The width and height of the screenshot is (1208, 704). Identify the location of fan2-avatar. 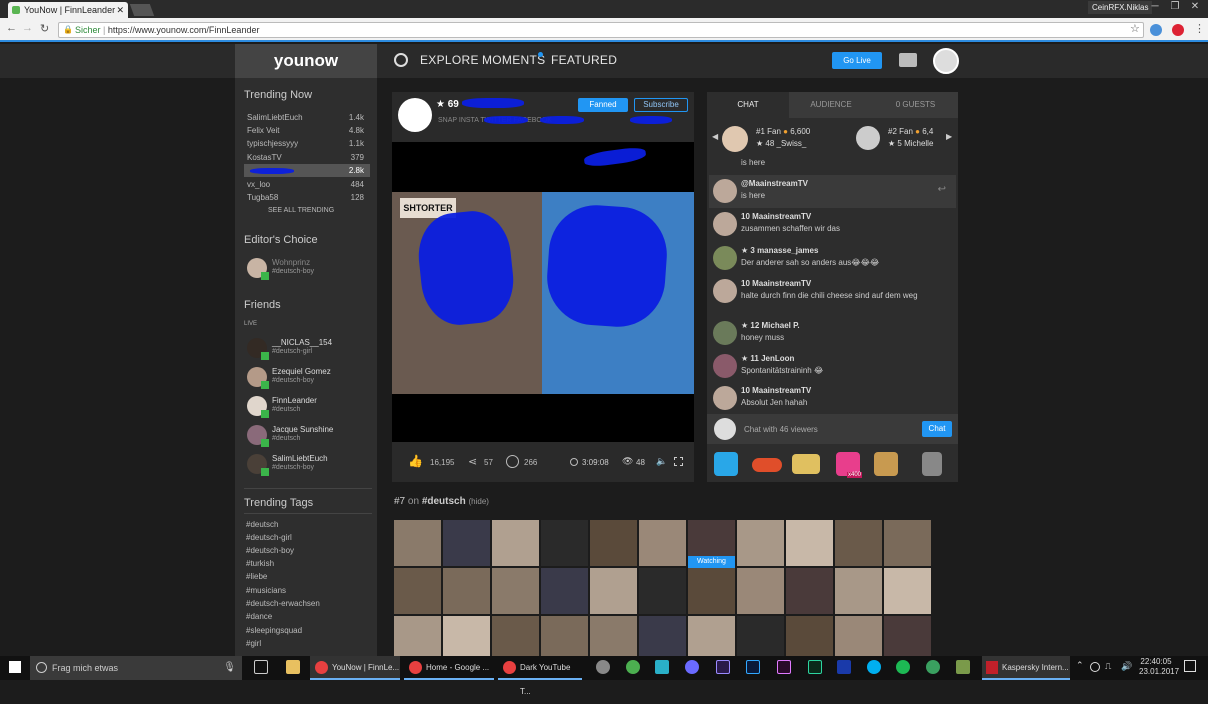
(868, 138).